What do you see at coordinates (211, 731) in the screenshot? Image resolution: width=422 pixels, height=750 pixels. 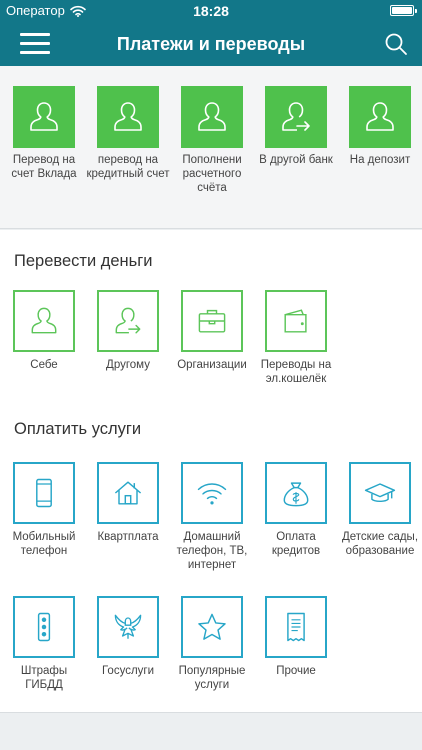 I see `bottom-area` at bounding box center [211, 731].